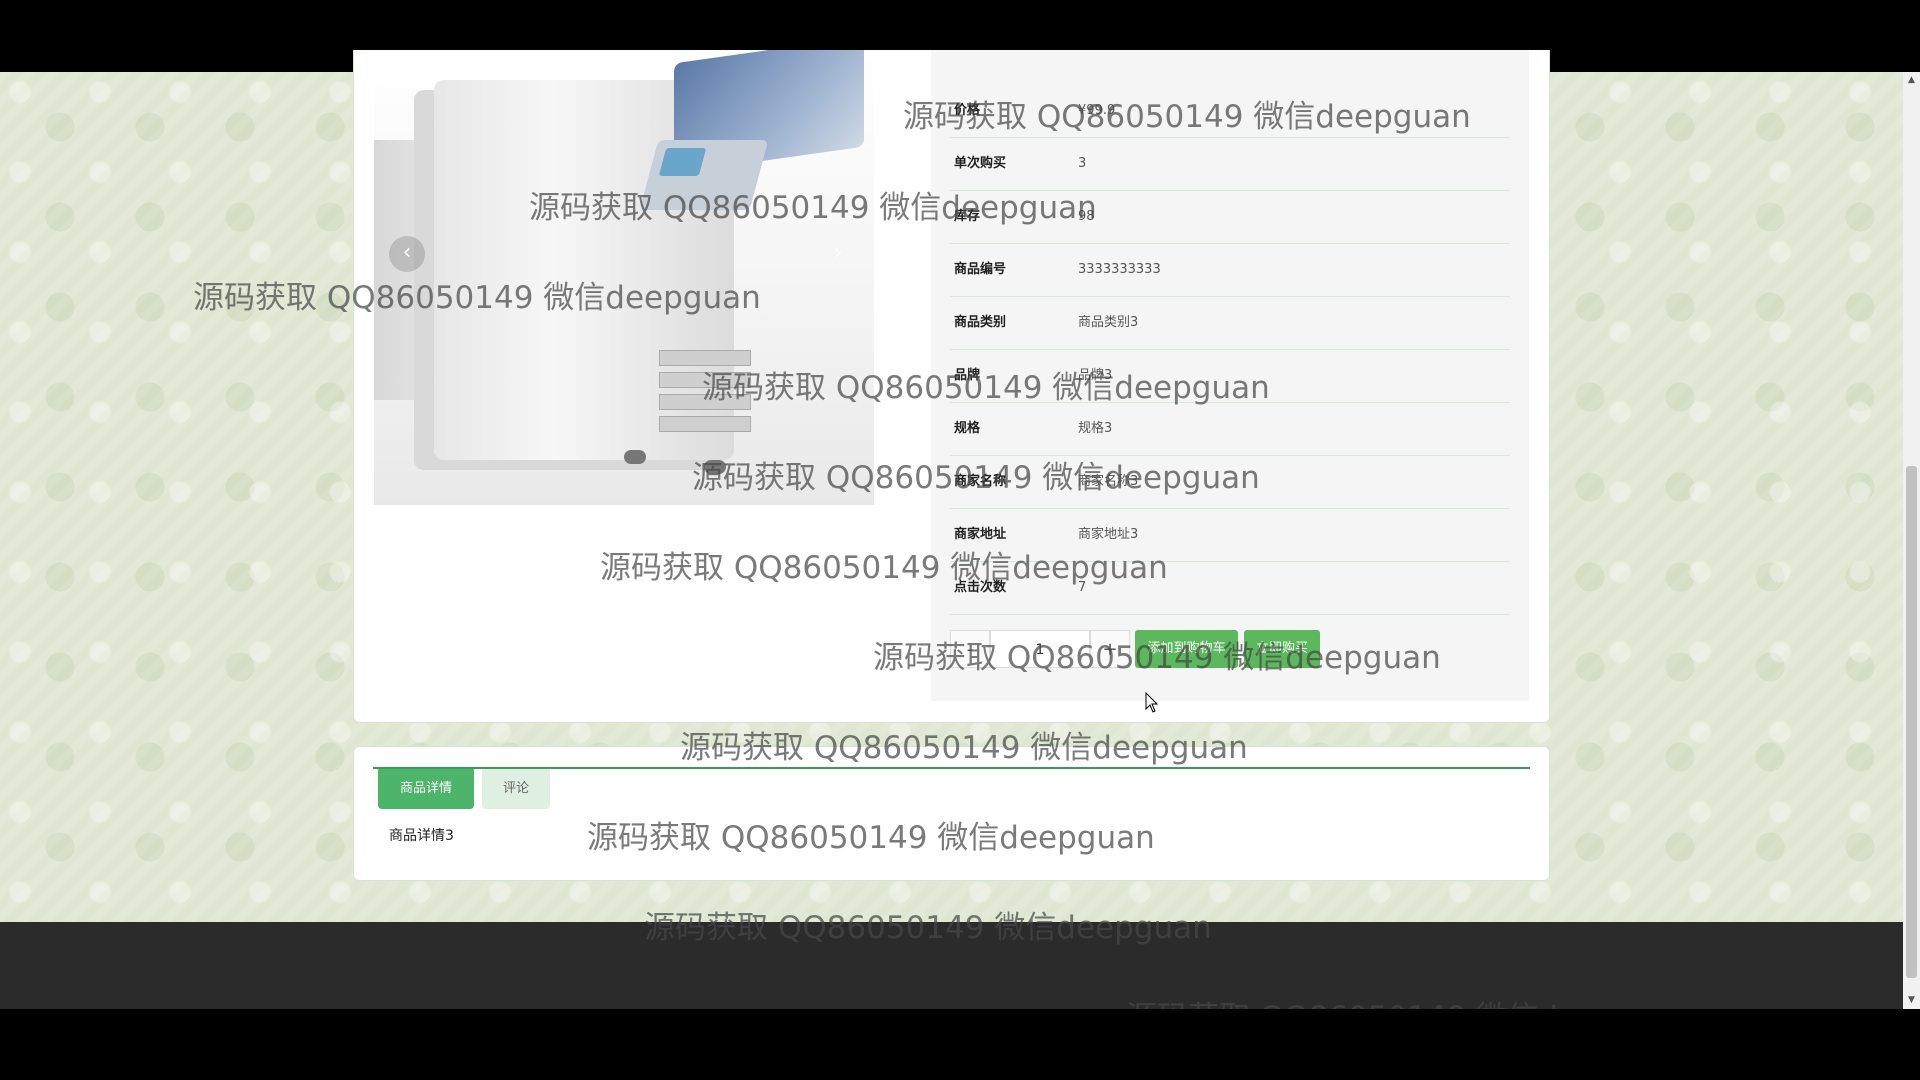 The width and height of the screenshot is (1920, 1080). Describe the element at coordinates (980, 269) in the screenshot. I see `spec-label: 商品编号` at that location.